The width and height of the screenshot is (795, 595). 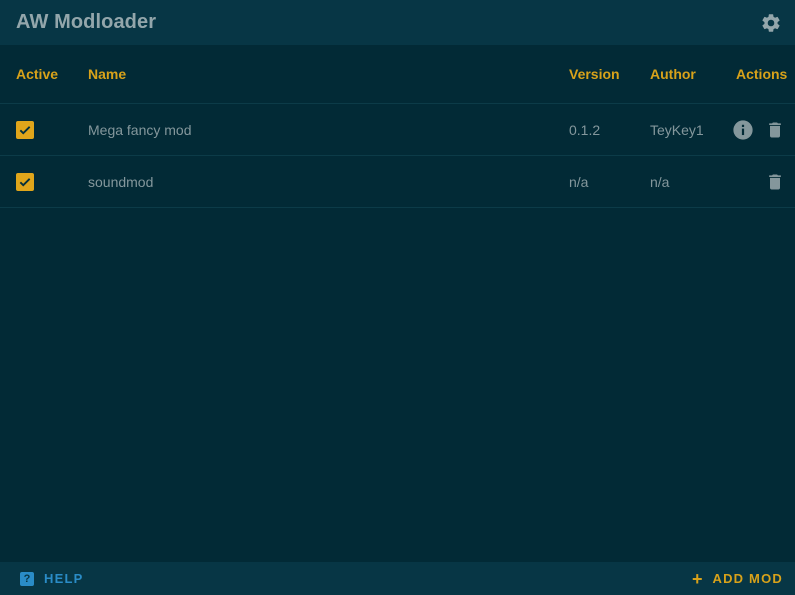 What do you see at coordinates (27, 578) in the screenshot?
I see `help-icon: ?` at bounding box center [27, 578].